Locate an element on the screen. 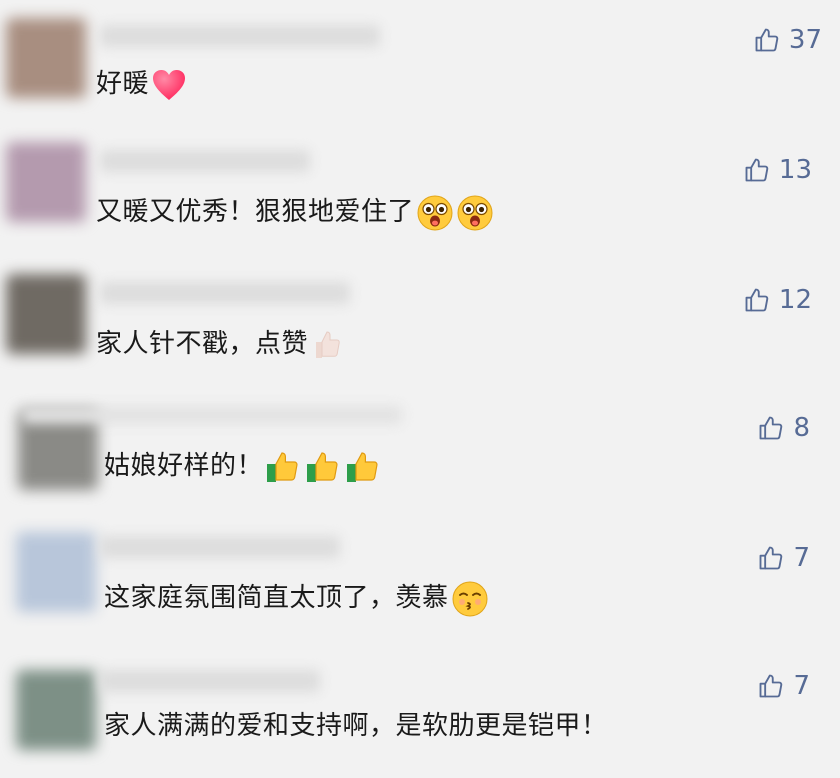 Image resolution: width=840 pixels, height=778 pixels. like-count: 13 is located at coordinates (795, 170).